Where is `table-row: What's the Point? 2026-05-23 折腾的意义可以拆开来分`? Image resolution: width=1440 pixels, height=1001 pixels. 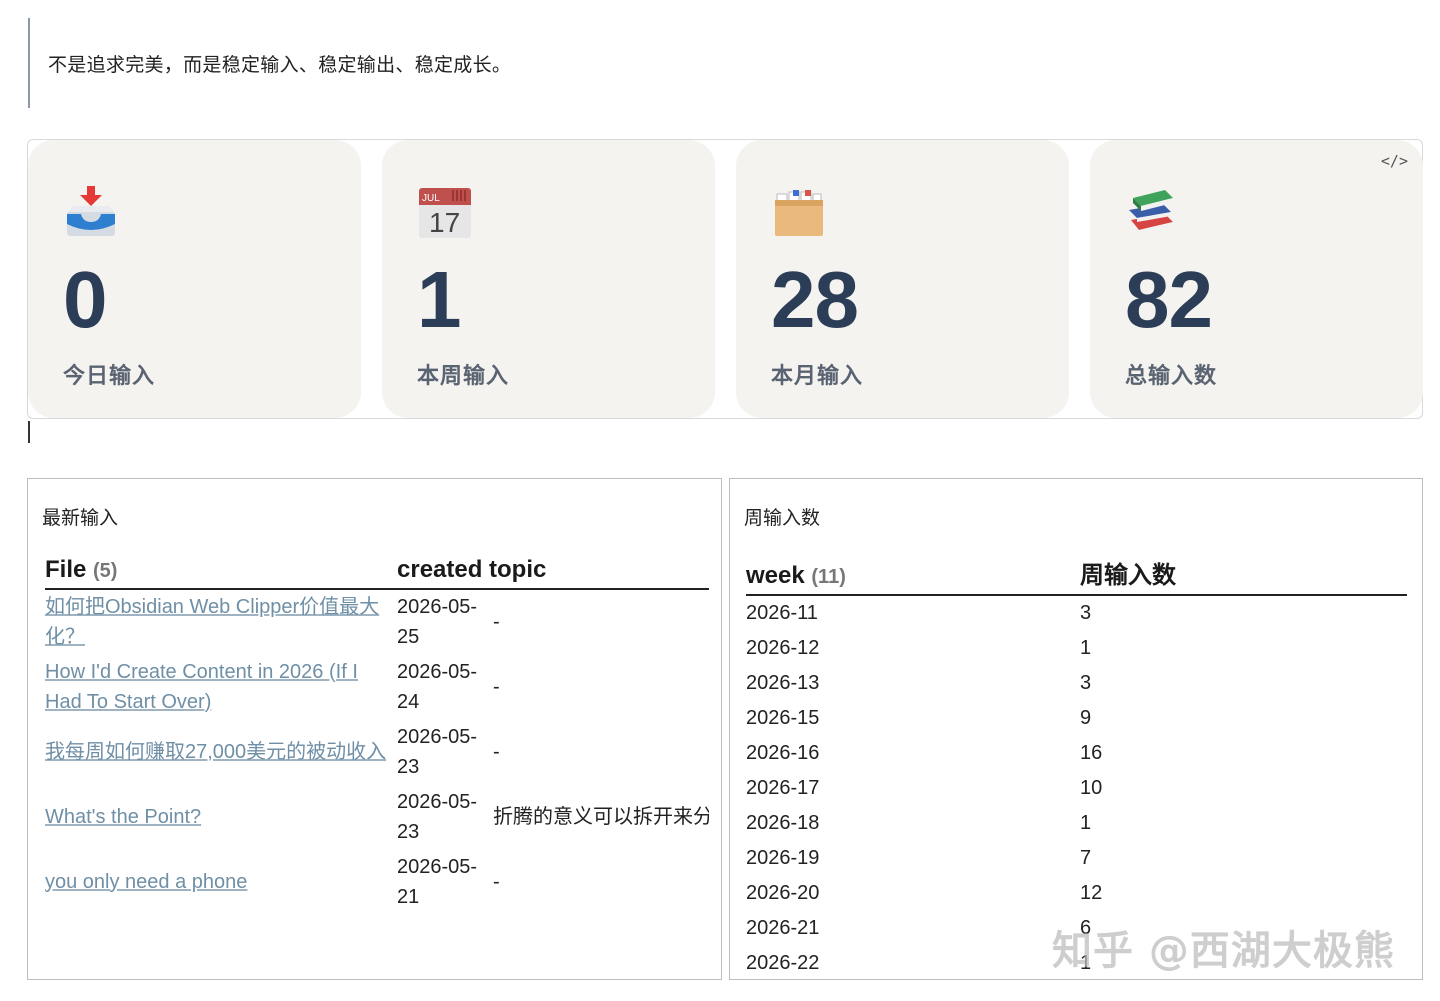
table-row: What's the Point? 2026-05-23 折腾的意义可以拆开来分 is located at coordinates (377, 816).